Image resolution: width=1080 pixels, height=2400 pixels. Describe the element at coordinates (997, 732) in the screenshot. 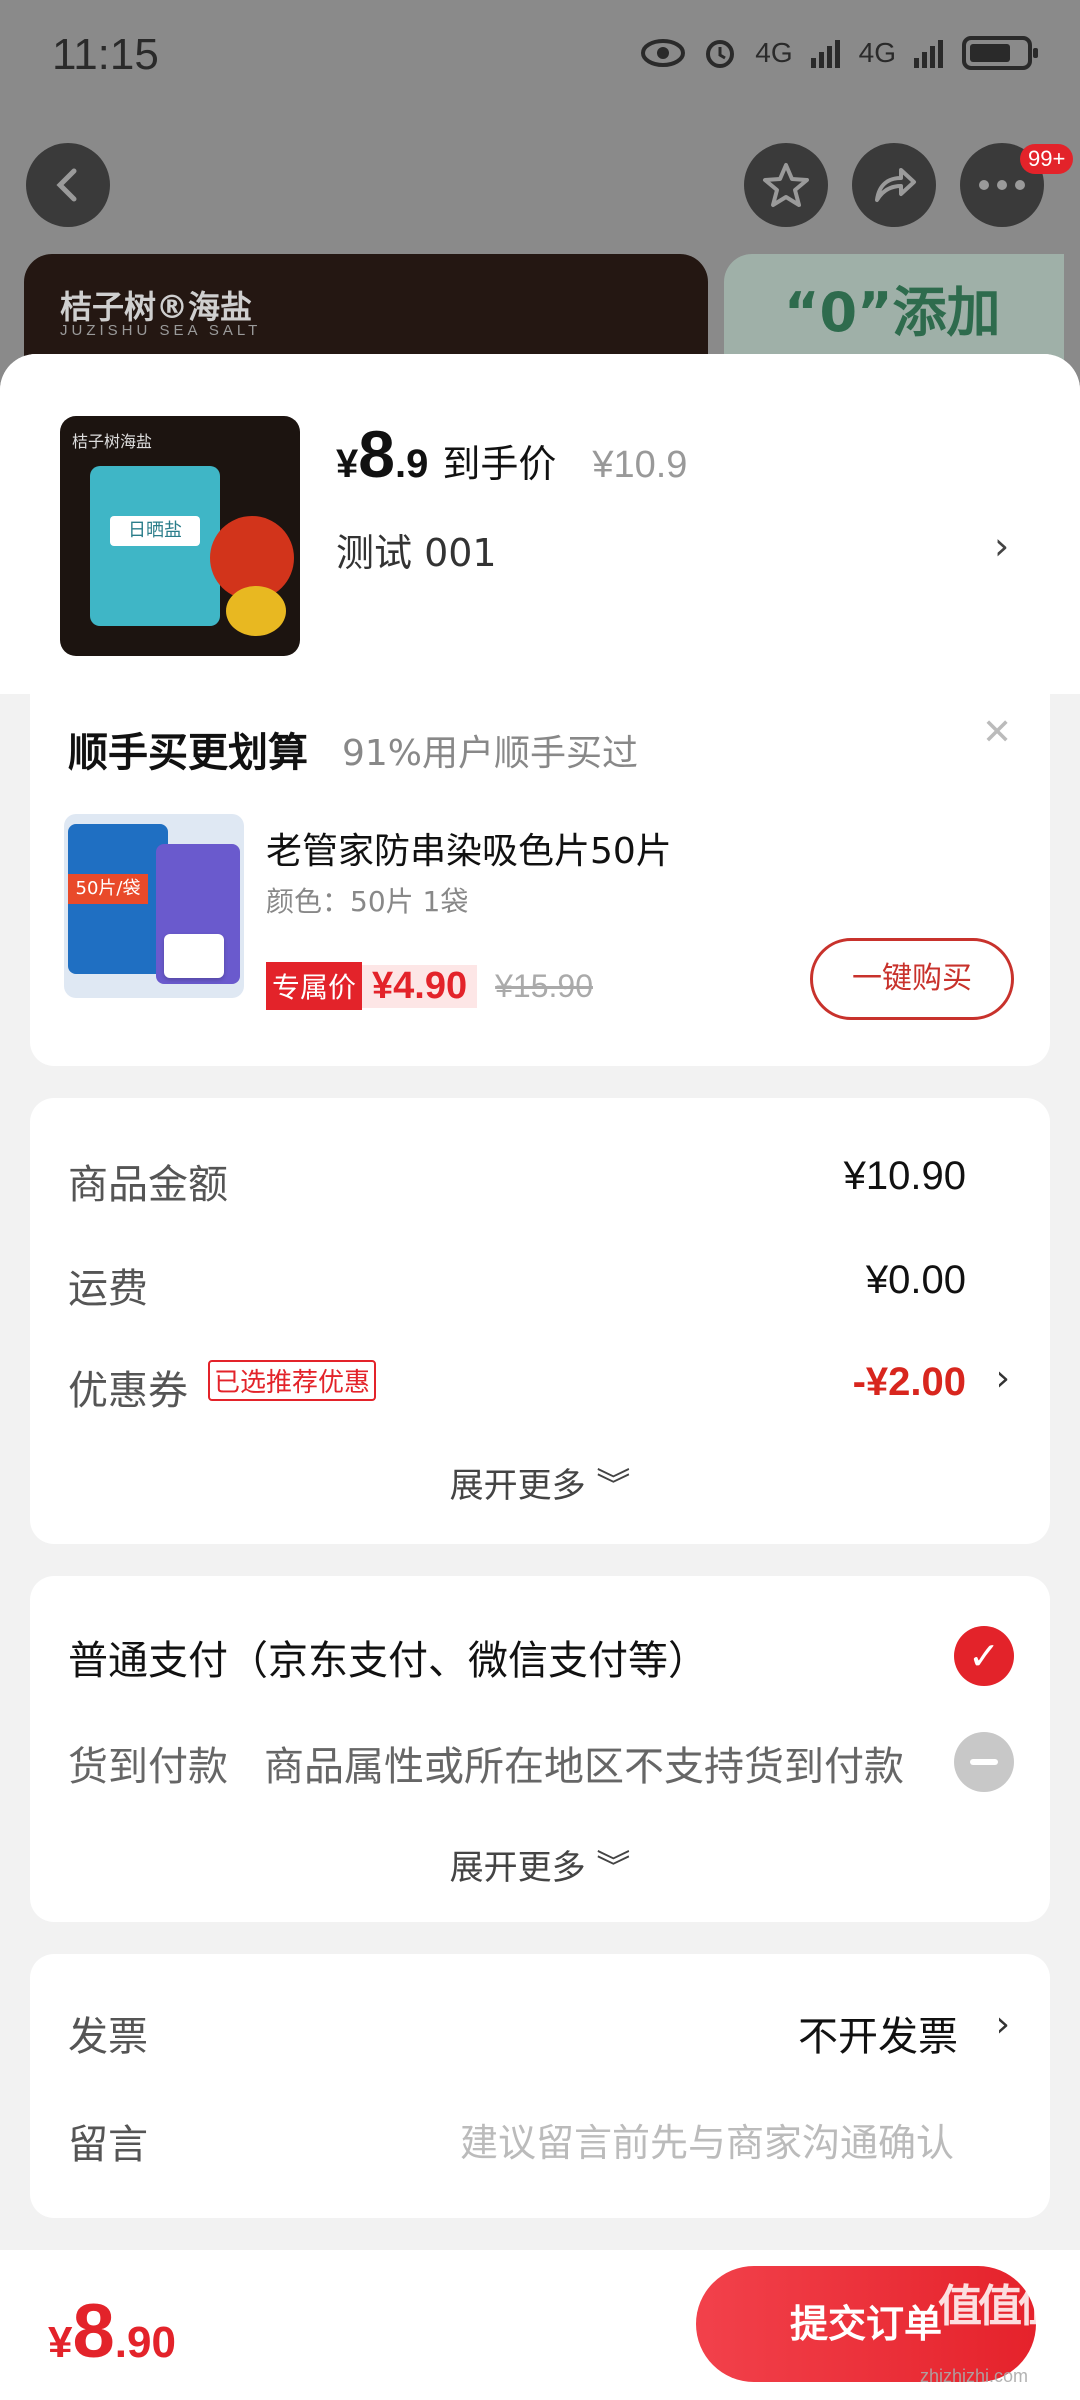

I see `bundle-close-icon: ✕` at that location.